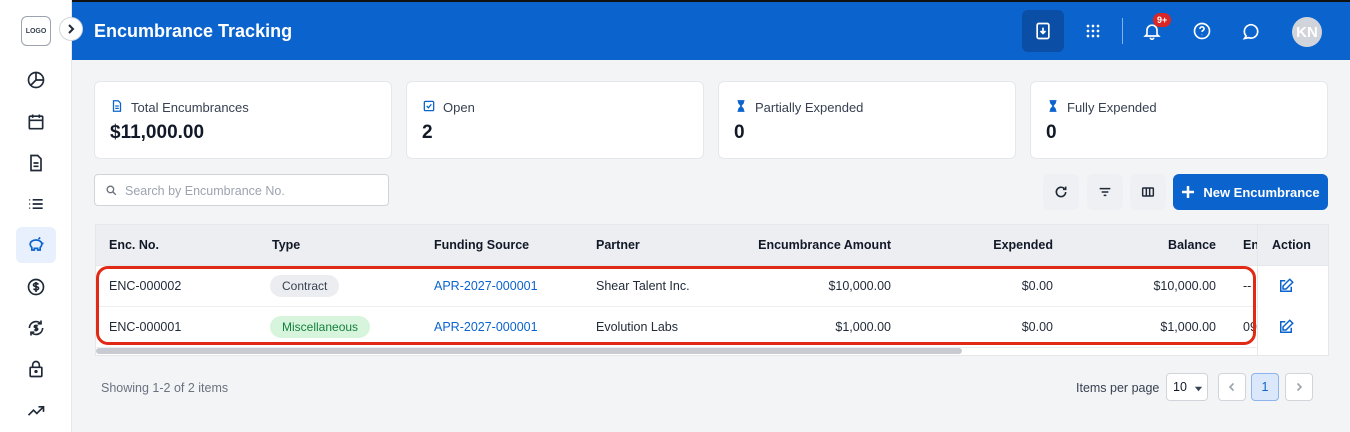  What do you see at coordinates (1053, 106) in the screenshot?
I see `hourglass-icon` at bounding box center [1053, 106].